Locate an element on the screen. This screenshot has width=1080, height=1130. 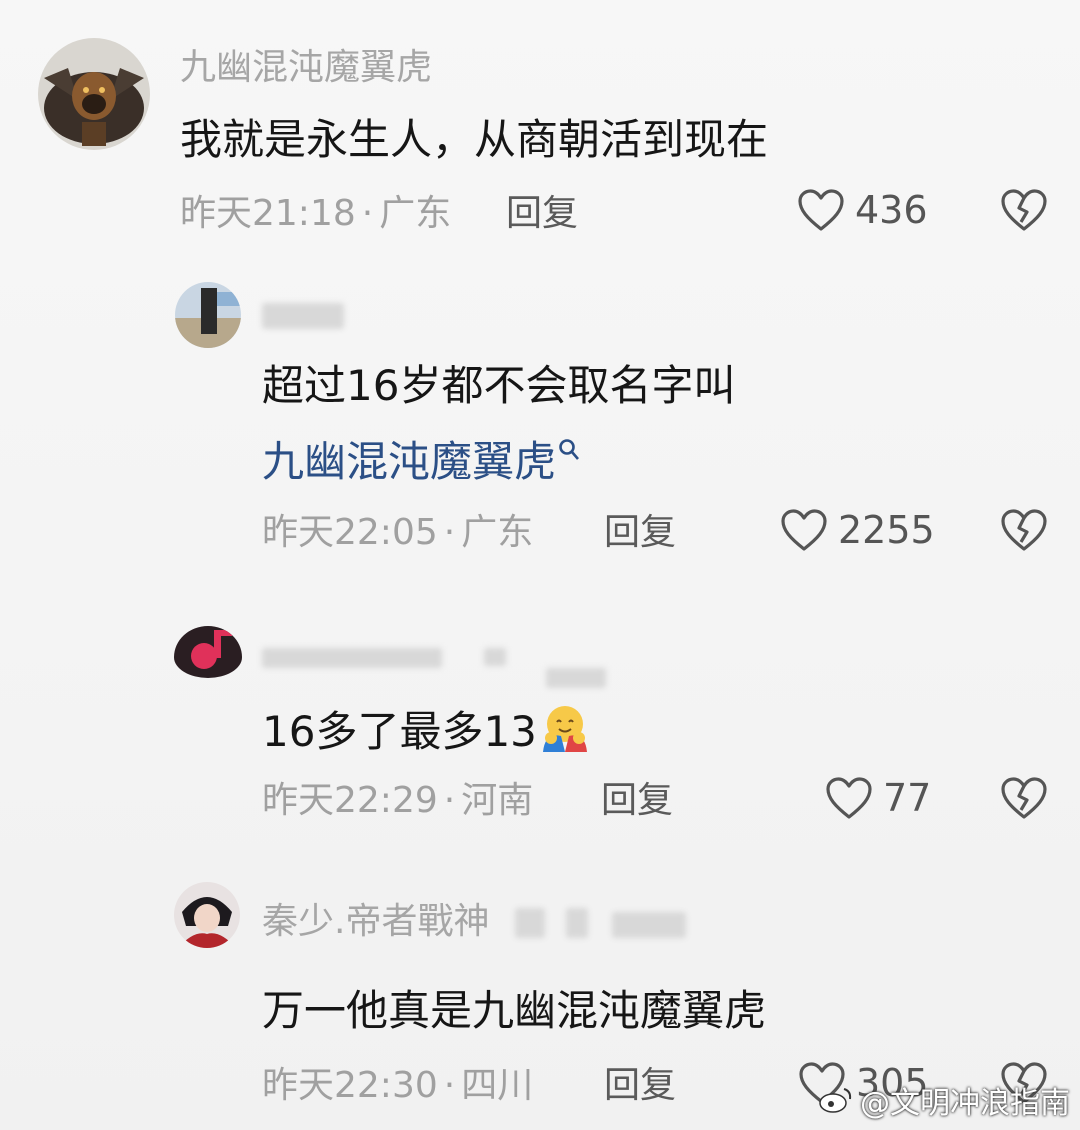
like-button: 2255 is located at coordinates (857, 530).